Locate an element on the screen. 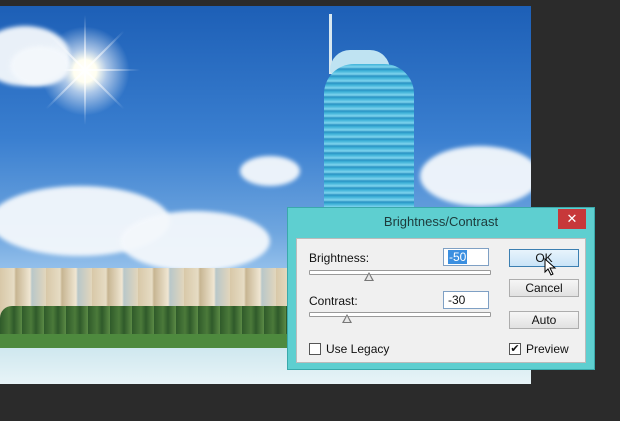 The height and width of the screenshot is (421, 620). brightness-value: -50 is located at coordinates (458, 257).